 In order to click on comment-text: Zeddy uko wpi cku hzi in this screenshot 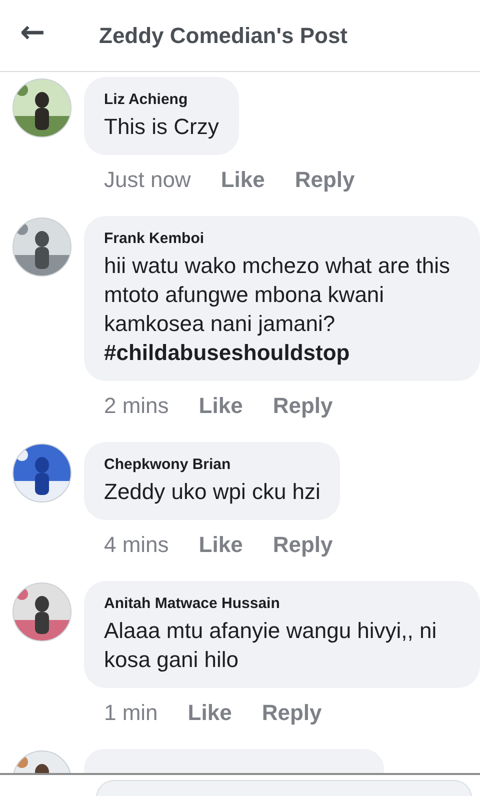, I will do `click(212, 492)`.